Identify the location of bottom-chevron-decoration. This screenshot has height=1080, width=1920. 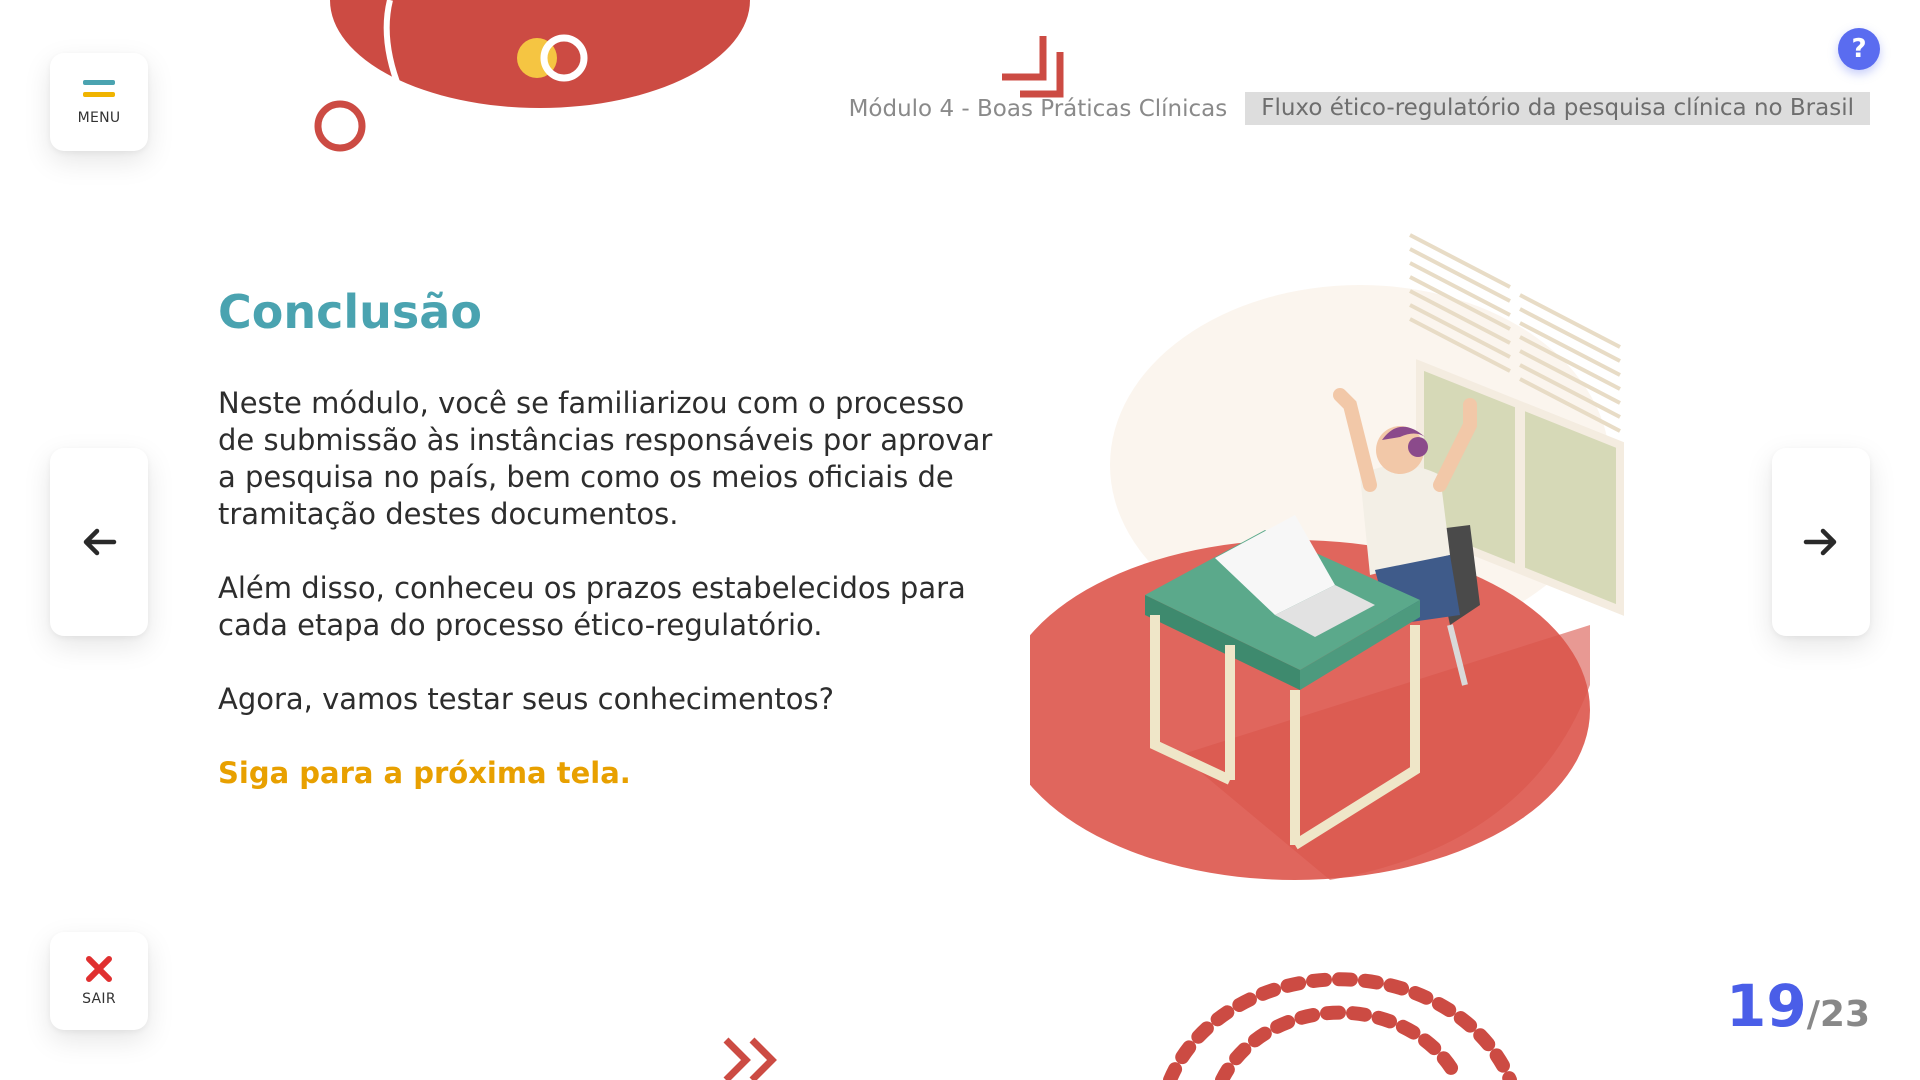
(750, 1058).